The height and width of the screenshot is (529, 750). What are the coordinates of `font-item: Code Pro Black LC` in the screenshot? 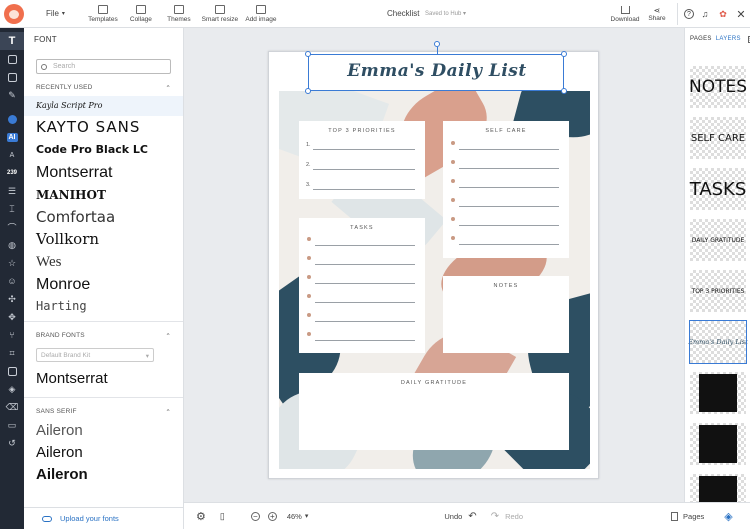 It's located at (103, 150).